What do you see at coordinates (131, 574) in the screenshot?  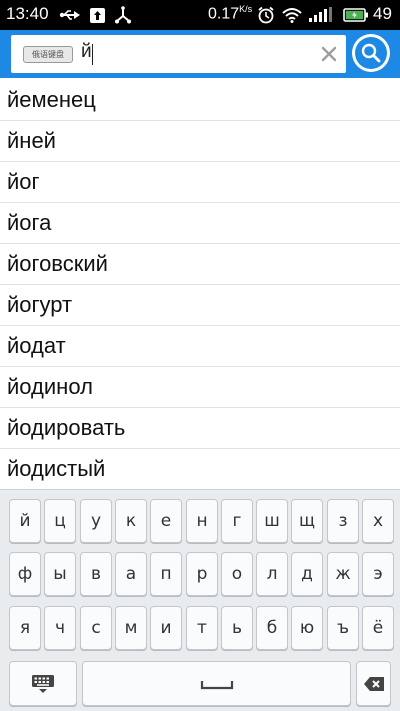 I see `keyboard-key: а` at bounding box center [131, 574].